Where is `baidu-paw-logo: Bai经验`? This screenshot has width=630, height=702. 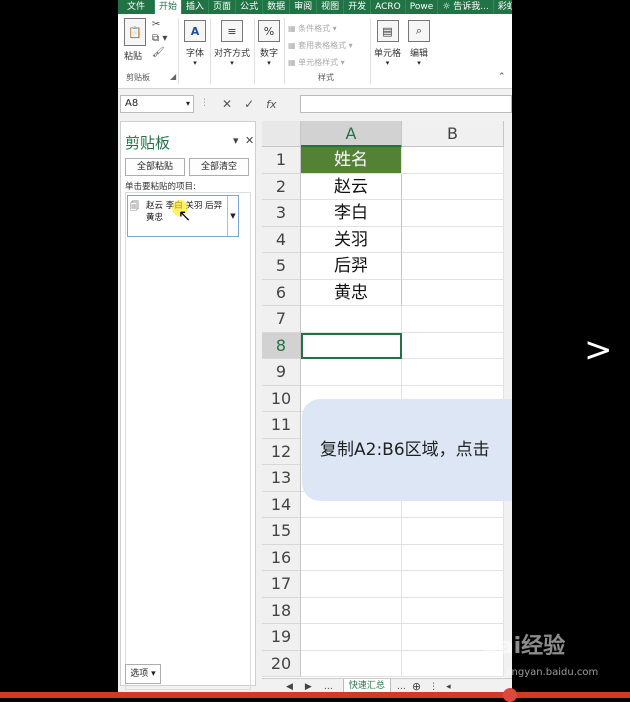 baidu-paw-logo: Bai经验 is located at coordinates (524, 646).